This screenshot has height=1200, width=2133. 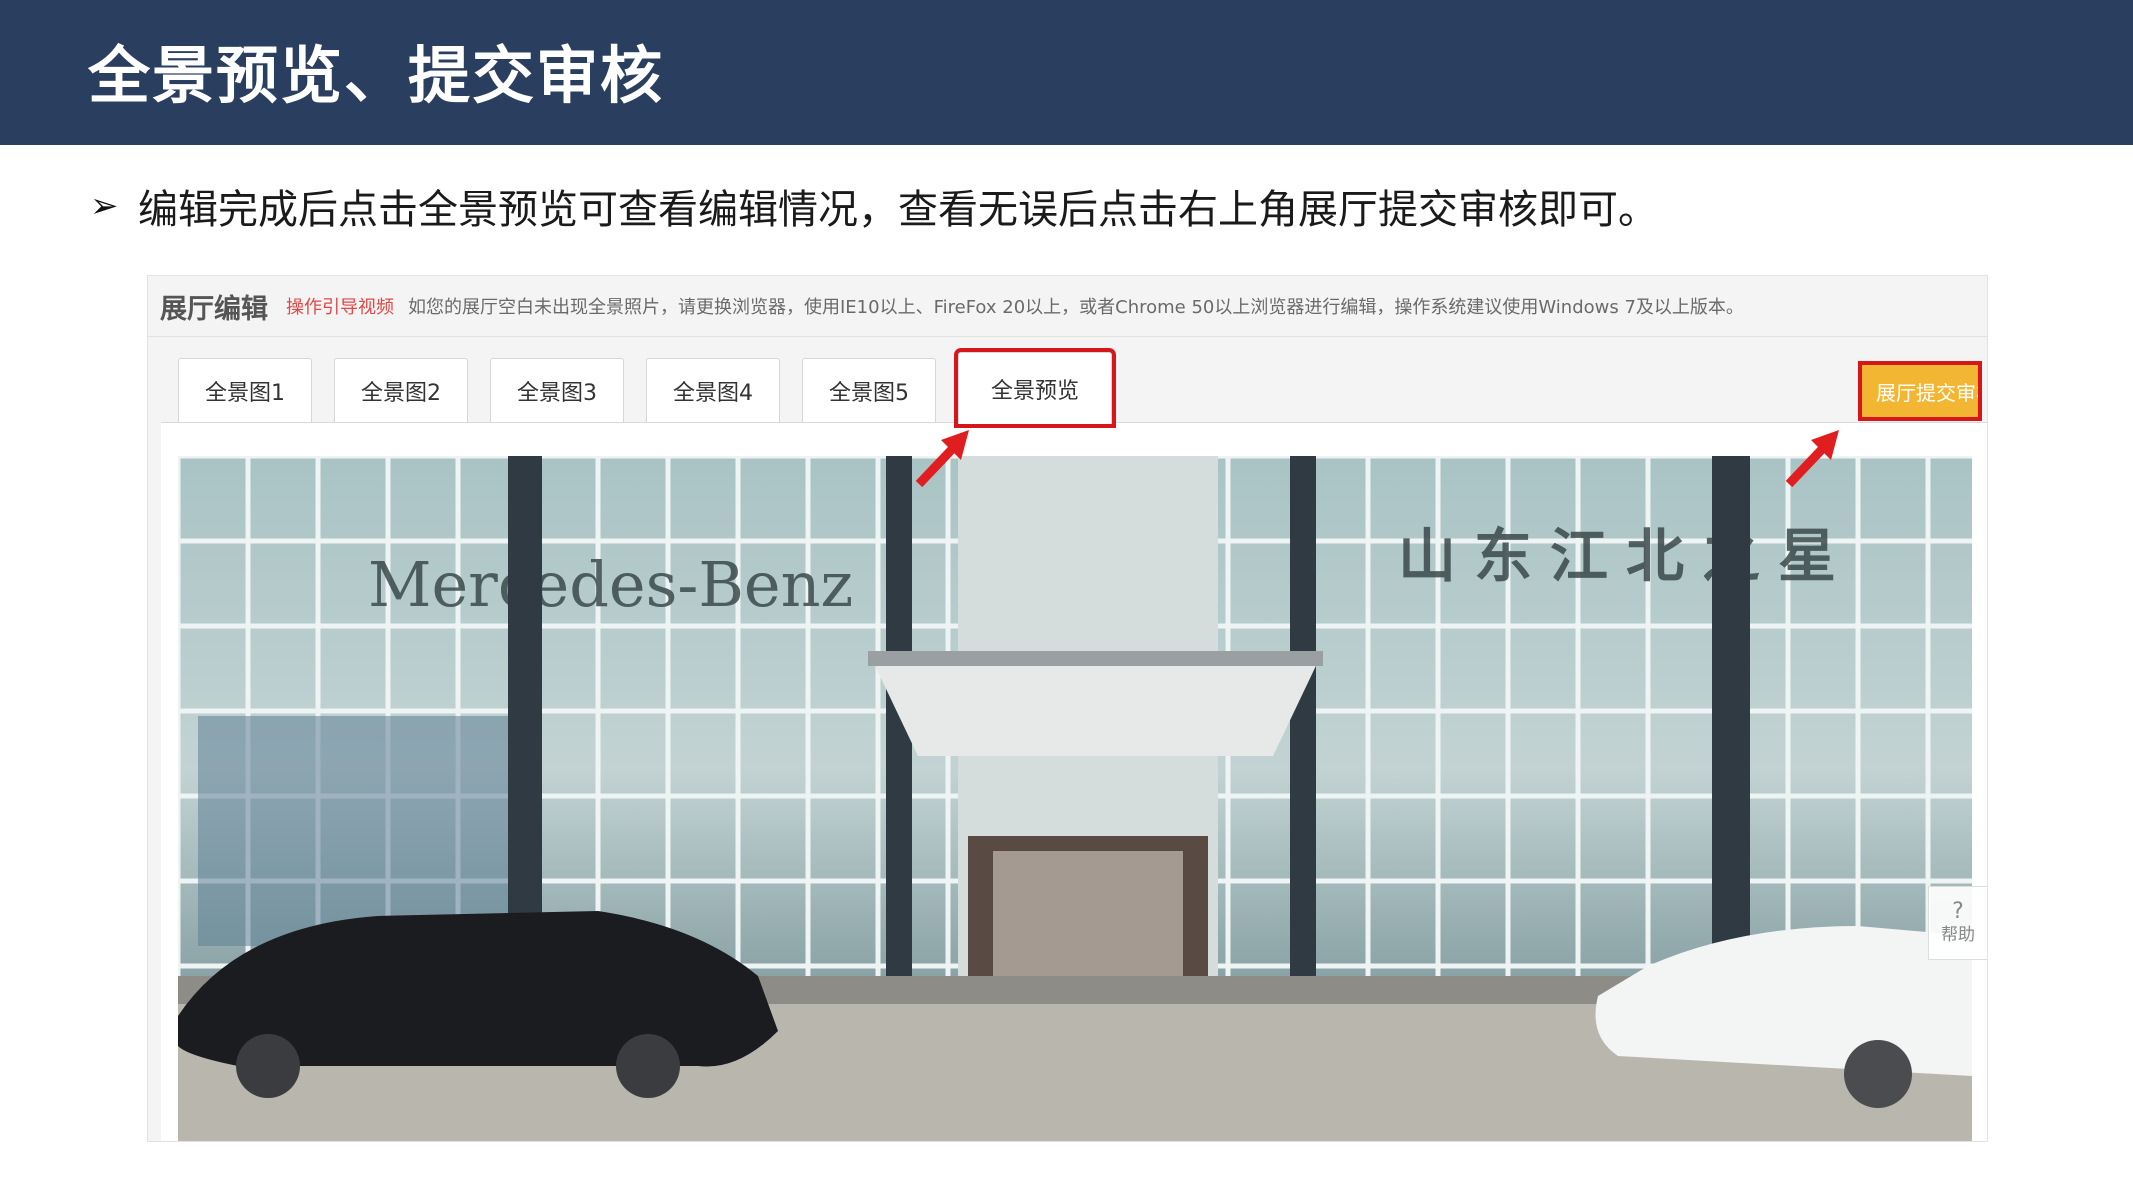 I want to click on help-label: 帮助, so click(x=1958, y=935).